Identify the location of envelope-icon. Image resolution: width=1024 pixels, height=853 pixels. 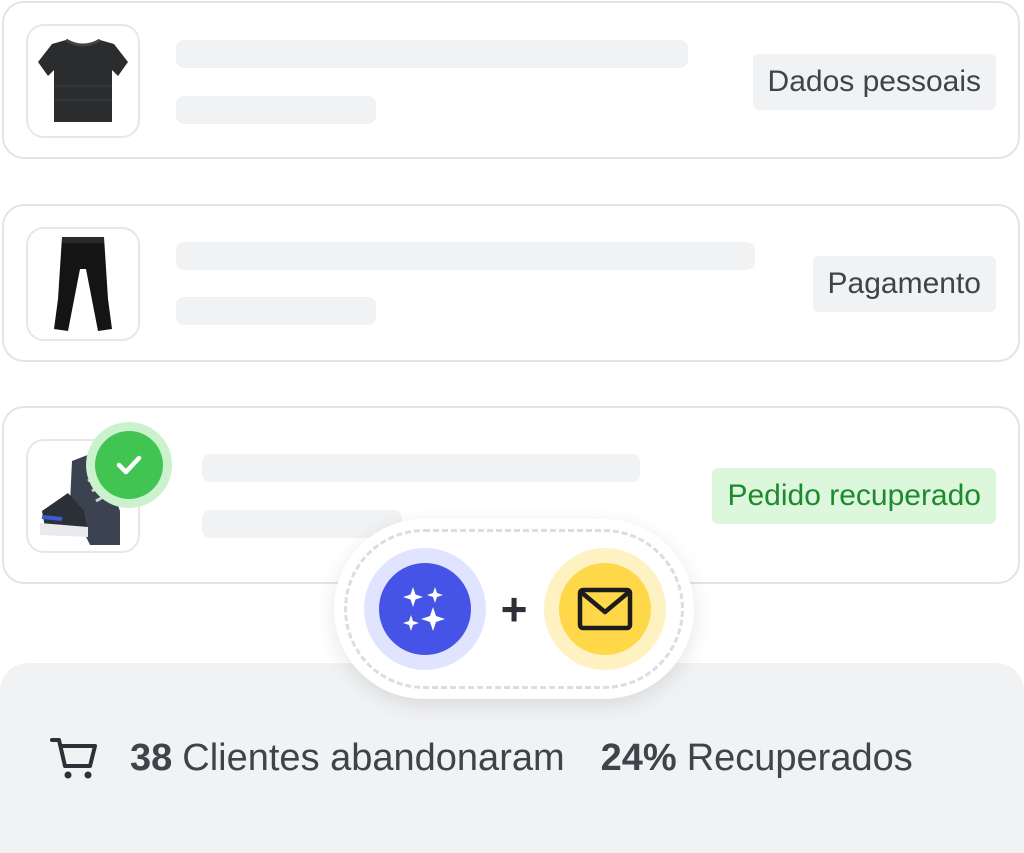
(605, 609).